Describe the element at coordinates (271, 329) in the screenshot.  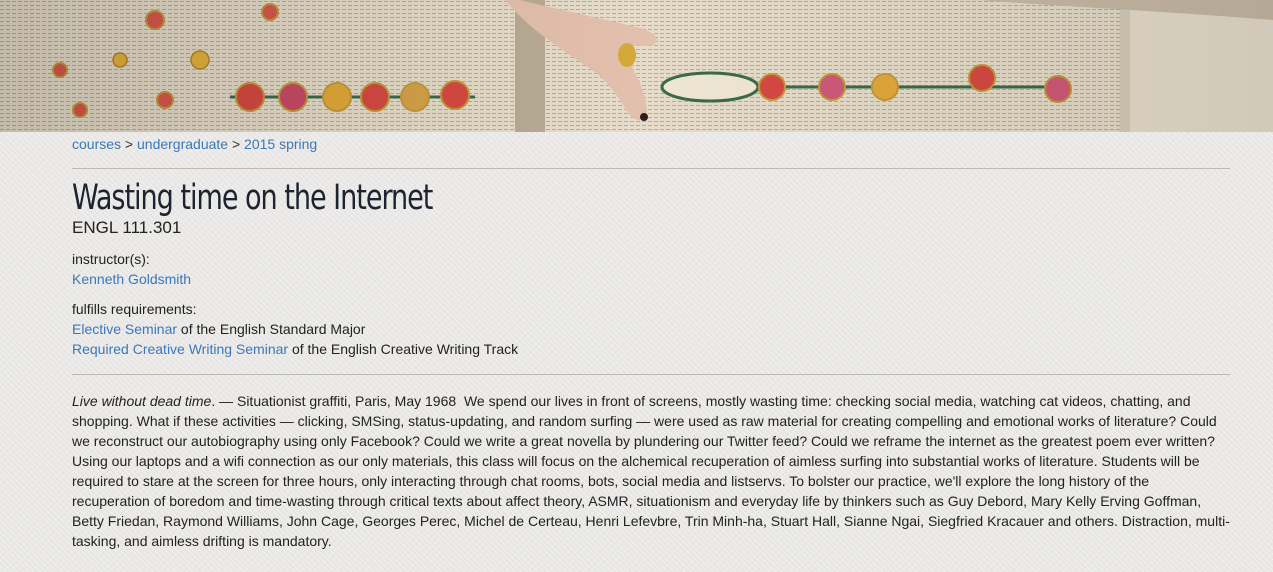
I see `requirement-text: of the English Standard Major` at that location.